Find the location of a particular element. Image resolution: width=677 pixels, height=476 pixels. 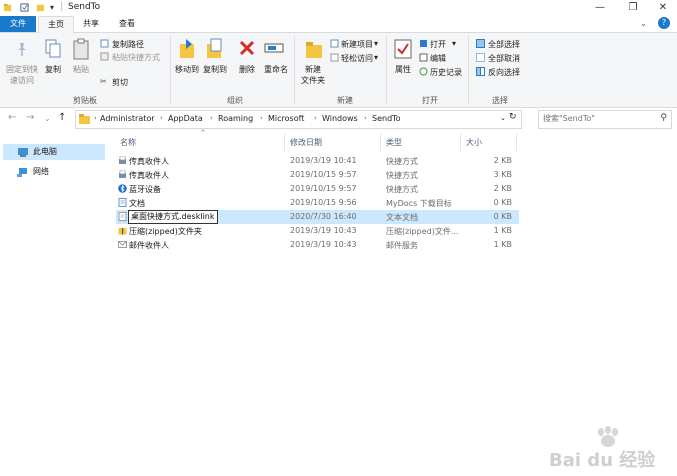

close-icon: ✕ is located at coordinates (662, 8).